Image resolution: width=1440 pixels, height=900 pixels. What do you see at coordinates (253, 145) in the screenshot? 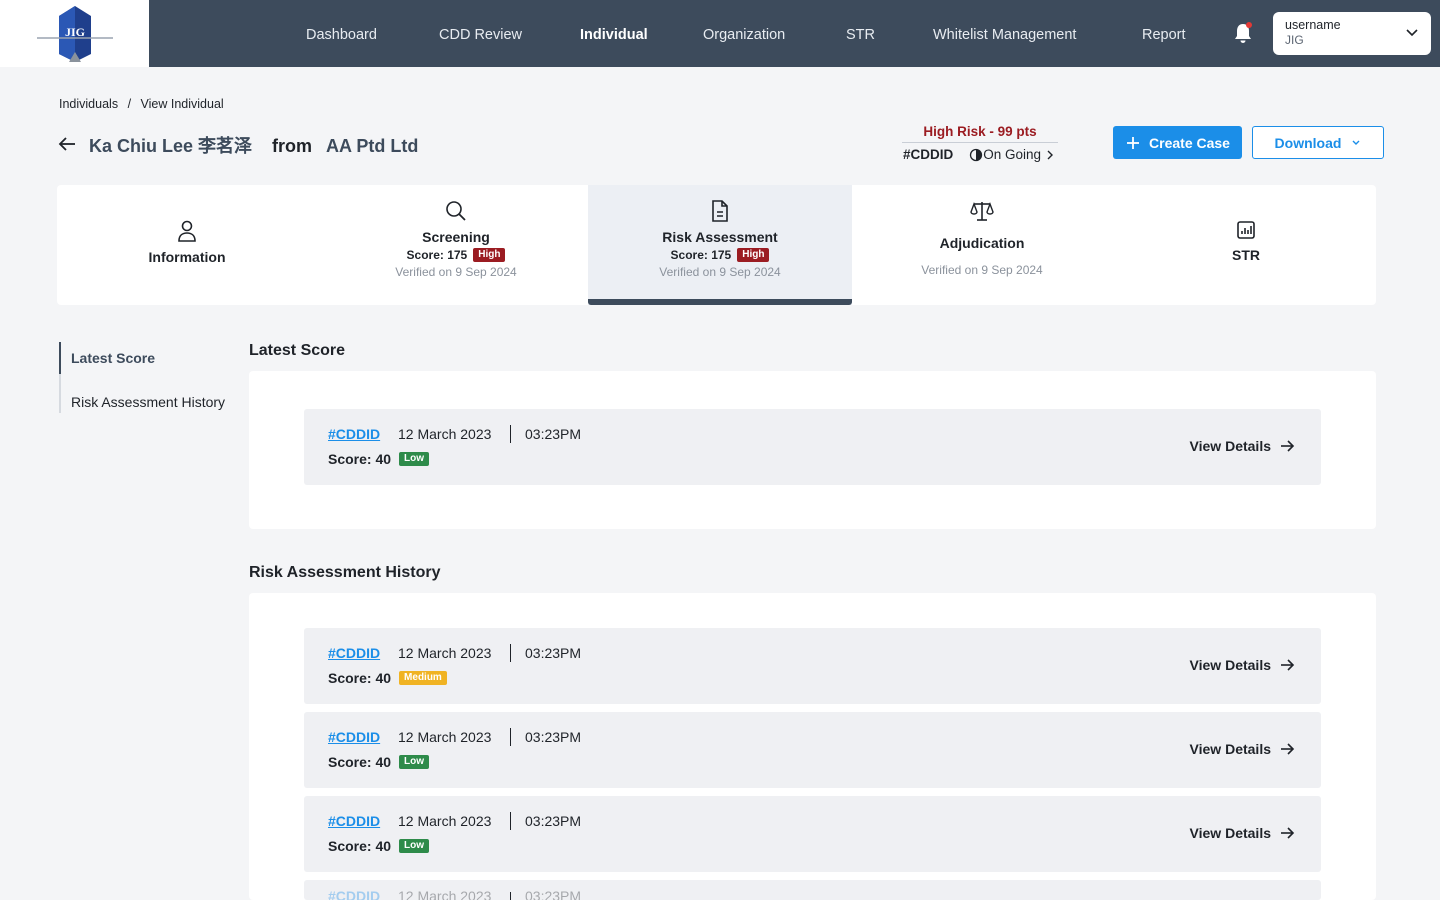
I see `page-title: Ka Chiu Lee 李茗泽 from AA Ptd Ltd` at bounding box center [253, 145].